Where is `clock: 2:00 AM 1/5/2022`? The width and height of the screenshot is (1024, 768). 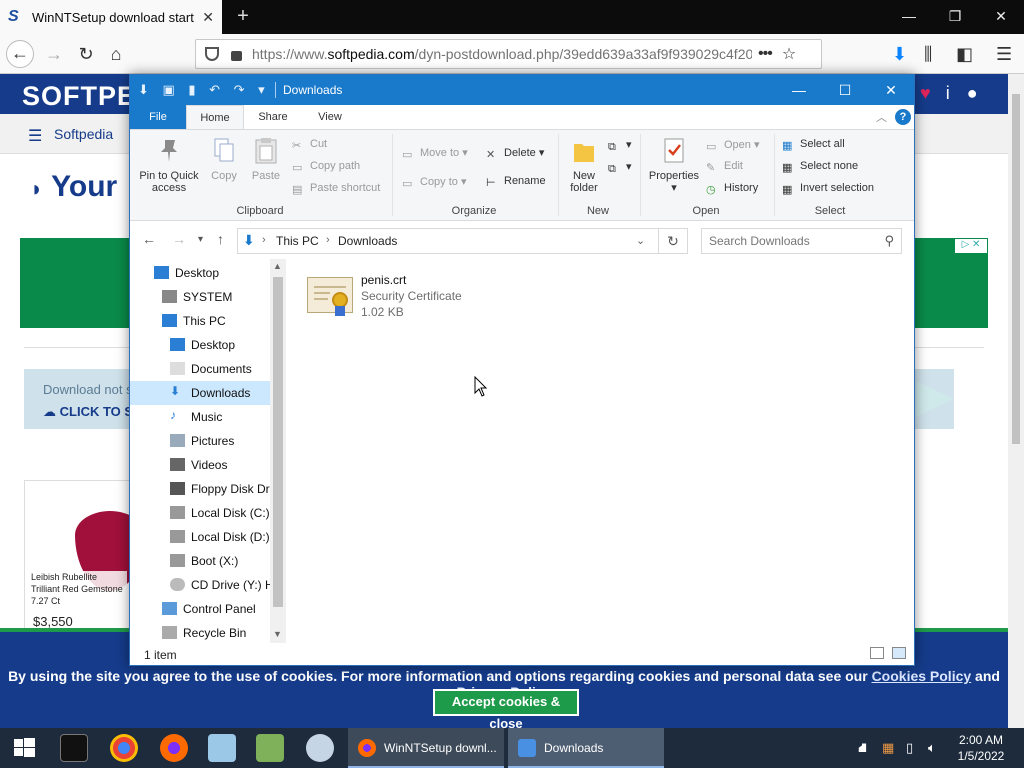 clock: 2:00 AM 1/5/2022 is located at coordinates (981, 748).